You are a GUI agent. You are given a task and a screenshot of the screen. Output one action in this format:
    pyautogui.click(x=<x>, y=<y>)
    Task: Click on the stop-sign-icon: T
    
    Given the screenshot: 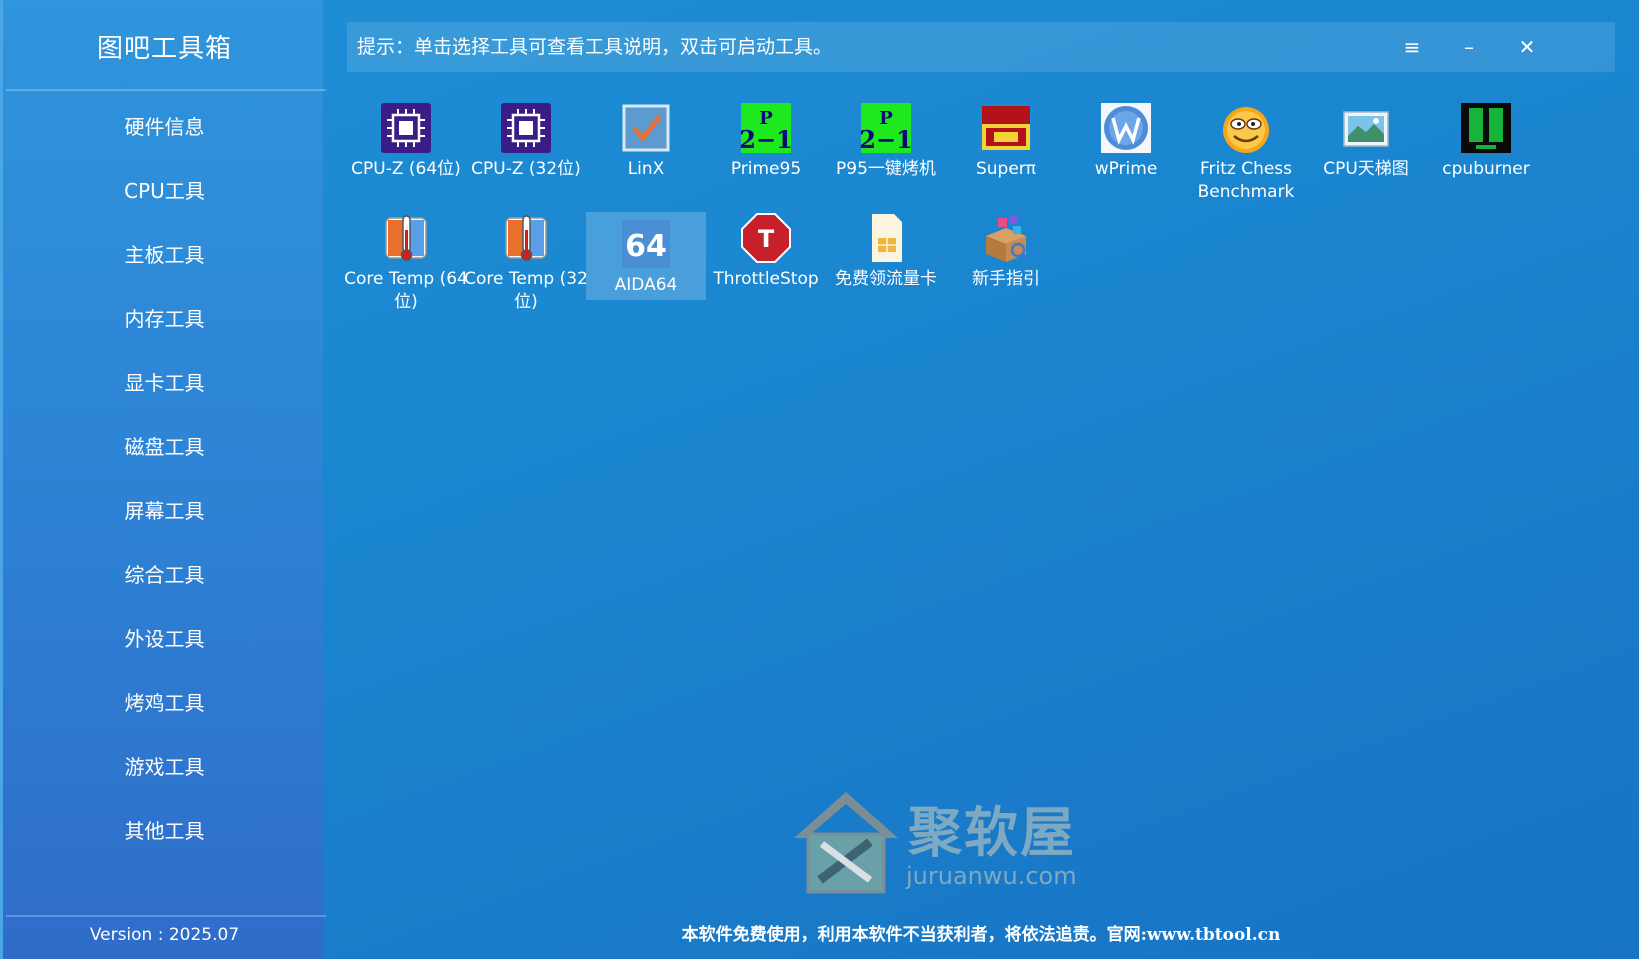 What is the action you would take?
    pyautogui.click(x=766, y=238)
    